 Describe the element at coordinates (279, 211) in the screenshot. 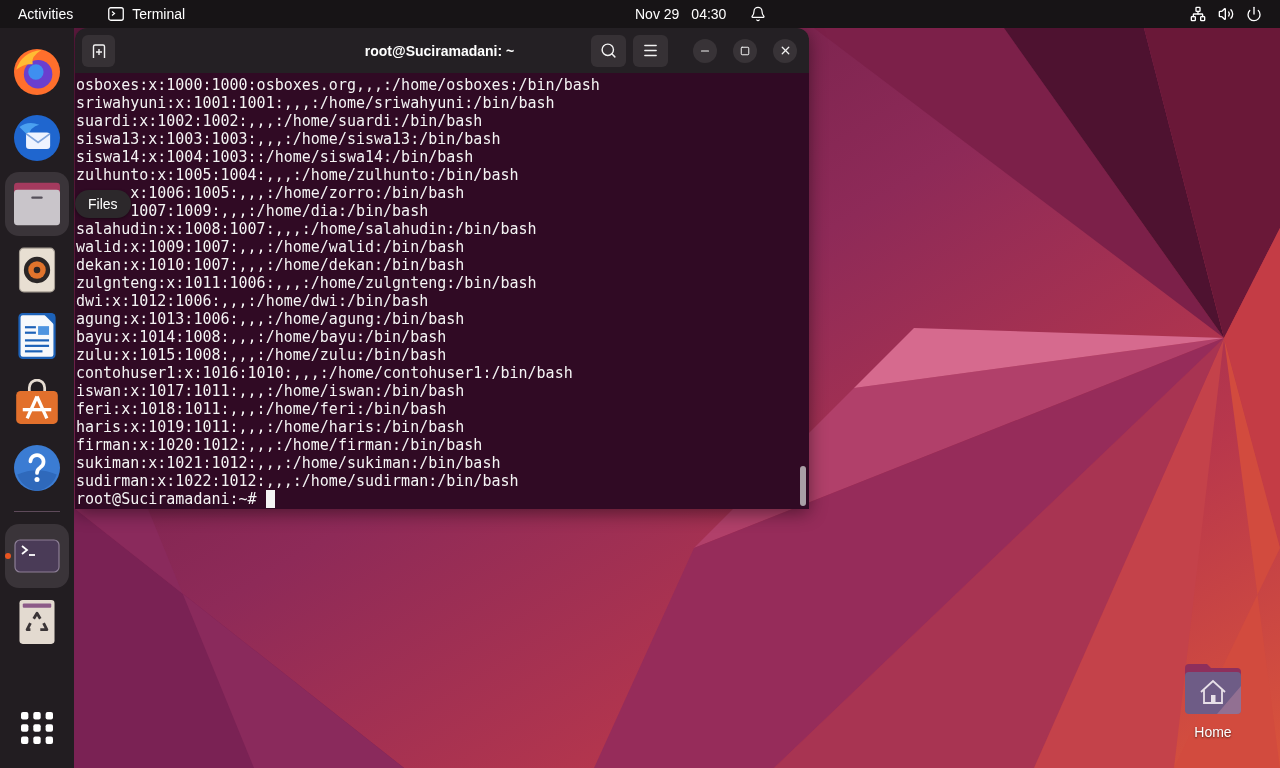

I see `output-line: 1007:1009:,,,:/home/dia:/bin/bash` at that location.